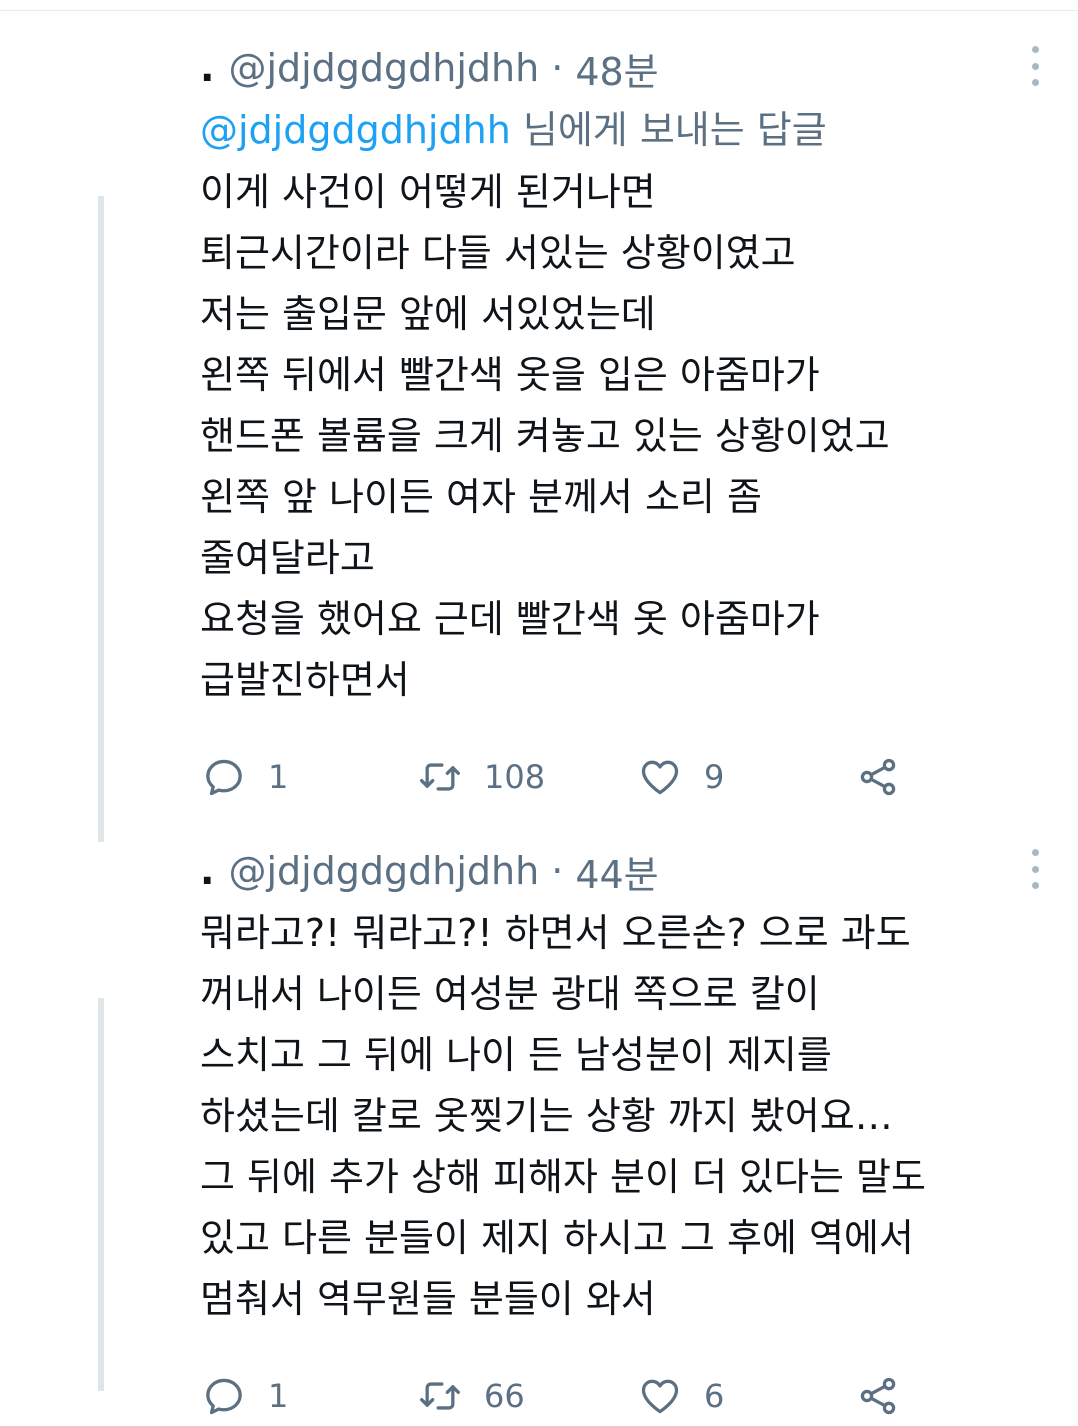 The image size is (1078, 1426). I want to click on reply-context: @jdjdgdgdhjdhh 님에게 보내는 답글, so click(620, 130).